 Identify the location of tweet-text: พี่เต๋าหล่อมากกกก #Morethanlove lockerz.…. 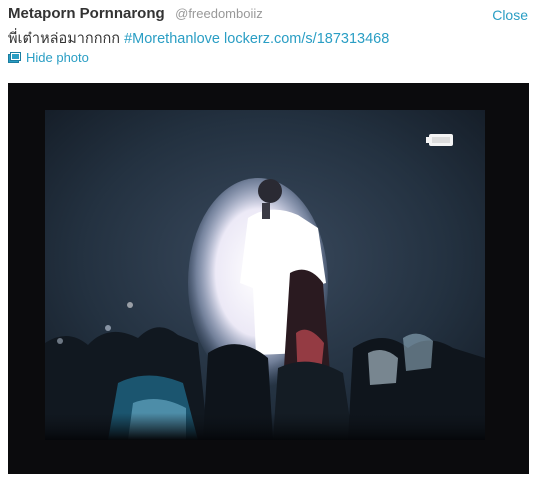
(268, 38).